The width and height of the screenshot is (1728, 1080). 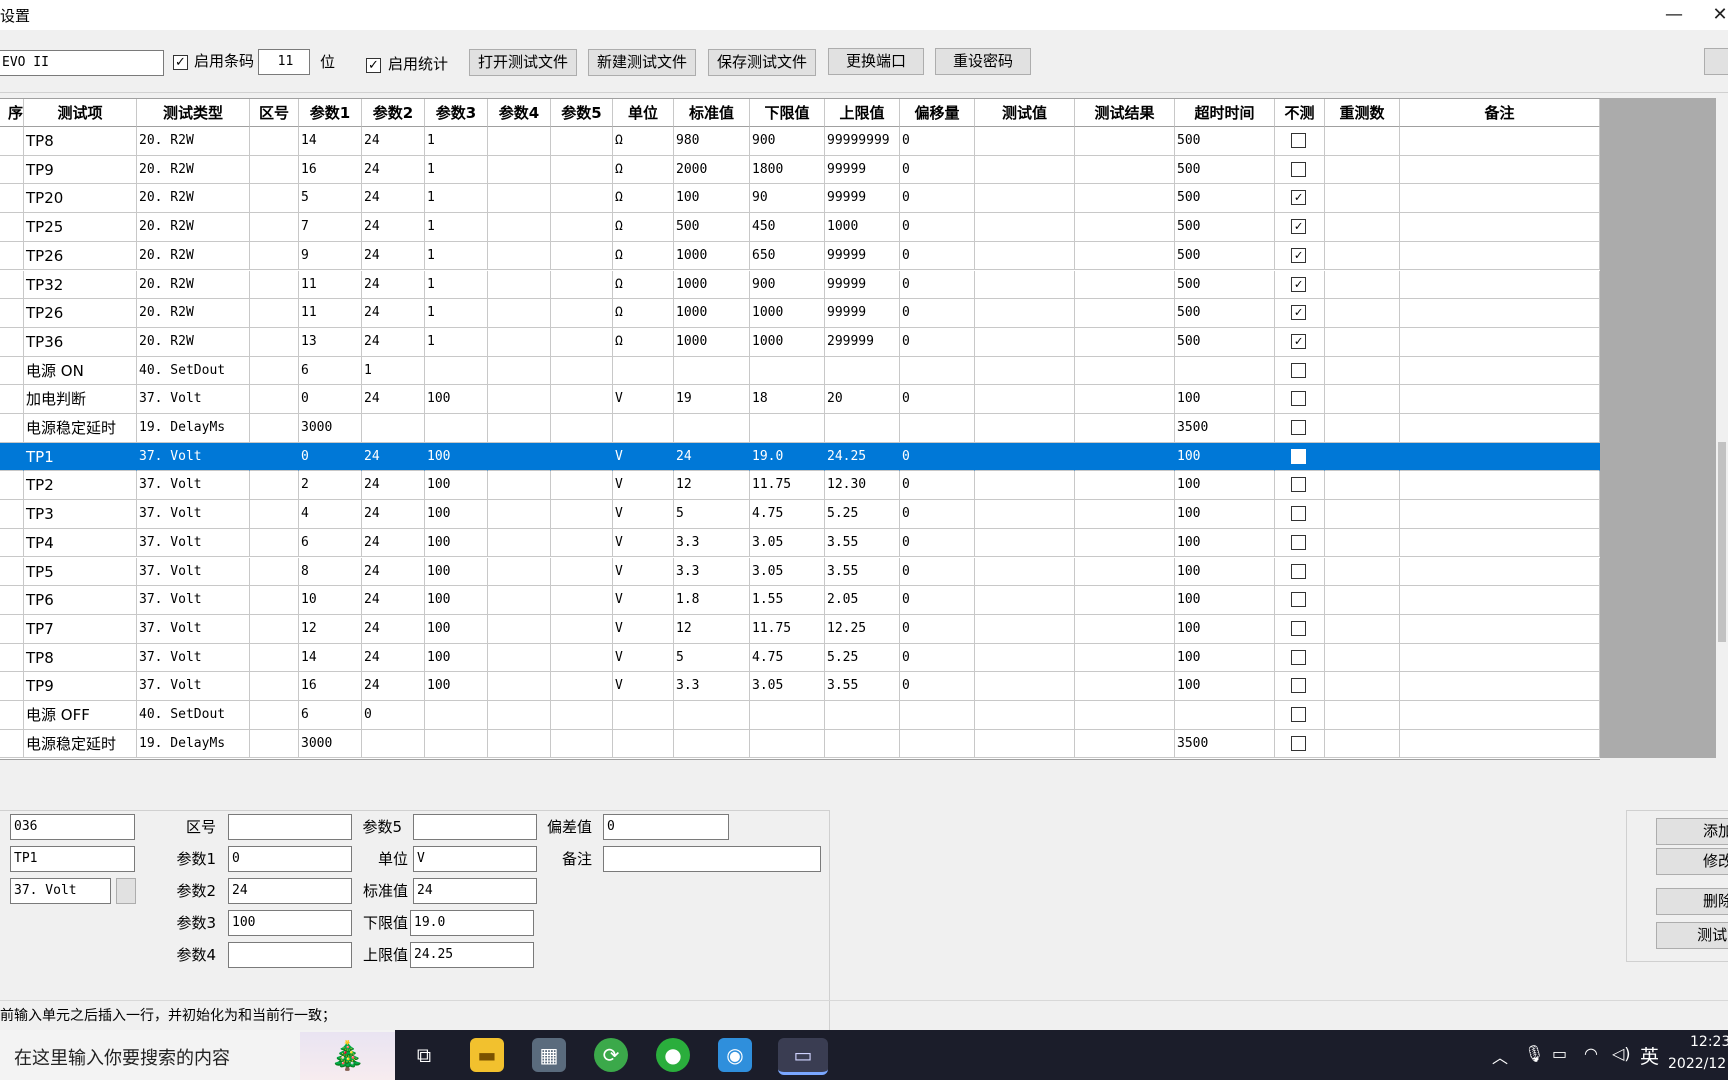 What do you see at coordinates (1300, 342) in the screenshot?
I see `cell-skip: ✓` at bounding box center [1300, 342].